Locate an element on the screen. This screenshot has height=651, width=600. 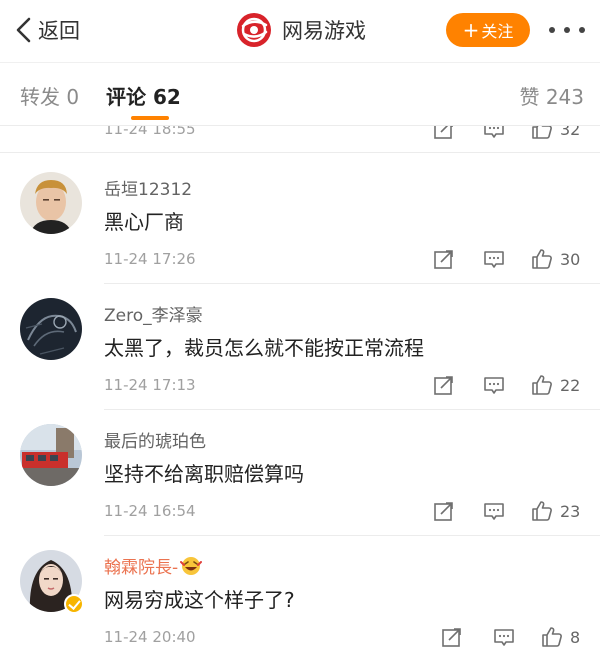
verified-badge-icon is located at coordinates (74, 604).